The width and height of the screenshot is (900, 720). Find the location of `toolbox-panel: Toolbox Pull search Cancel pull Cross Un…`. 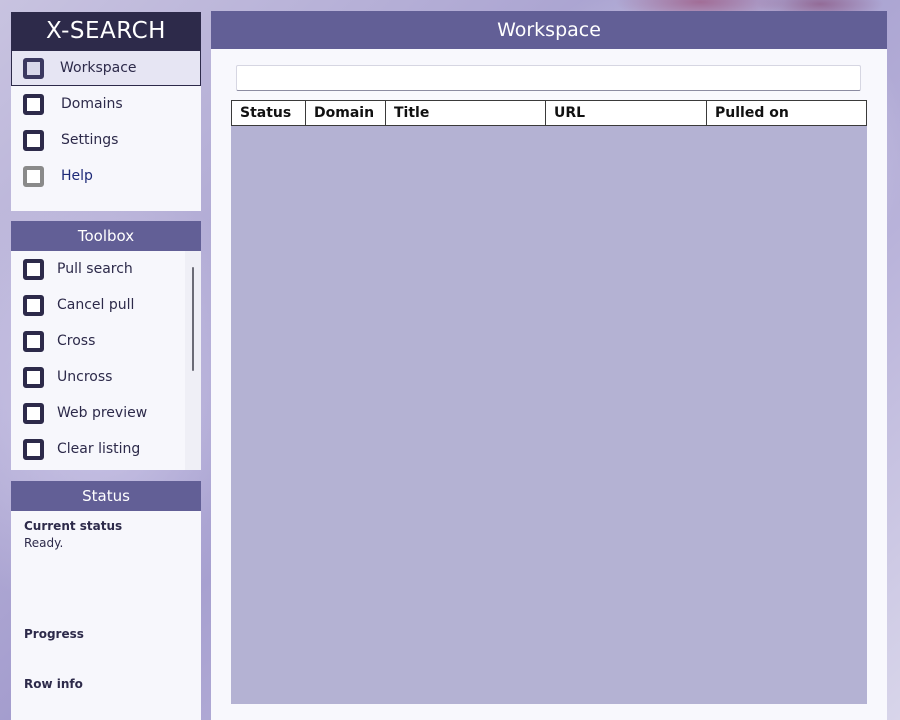

toolbox-panel: Toolbox Pull search Cancel pull Cross Un… is located at coordinates (106, 345).